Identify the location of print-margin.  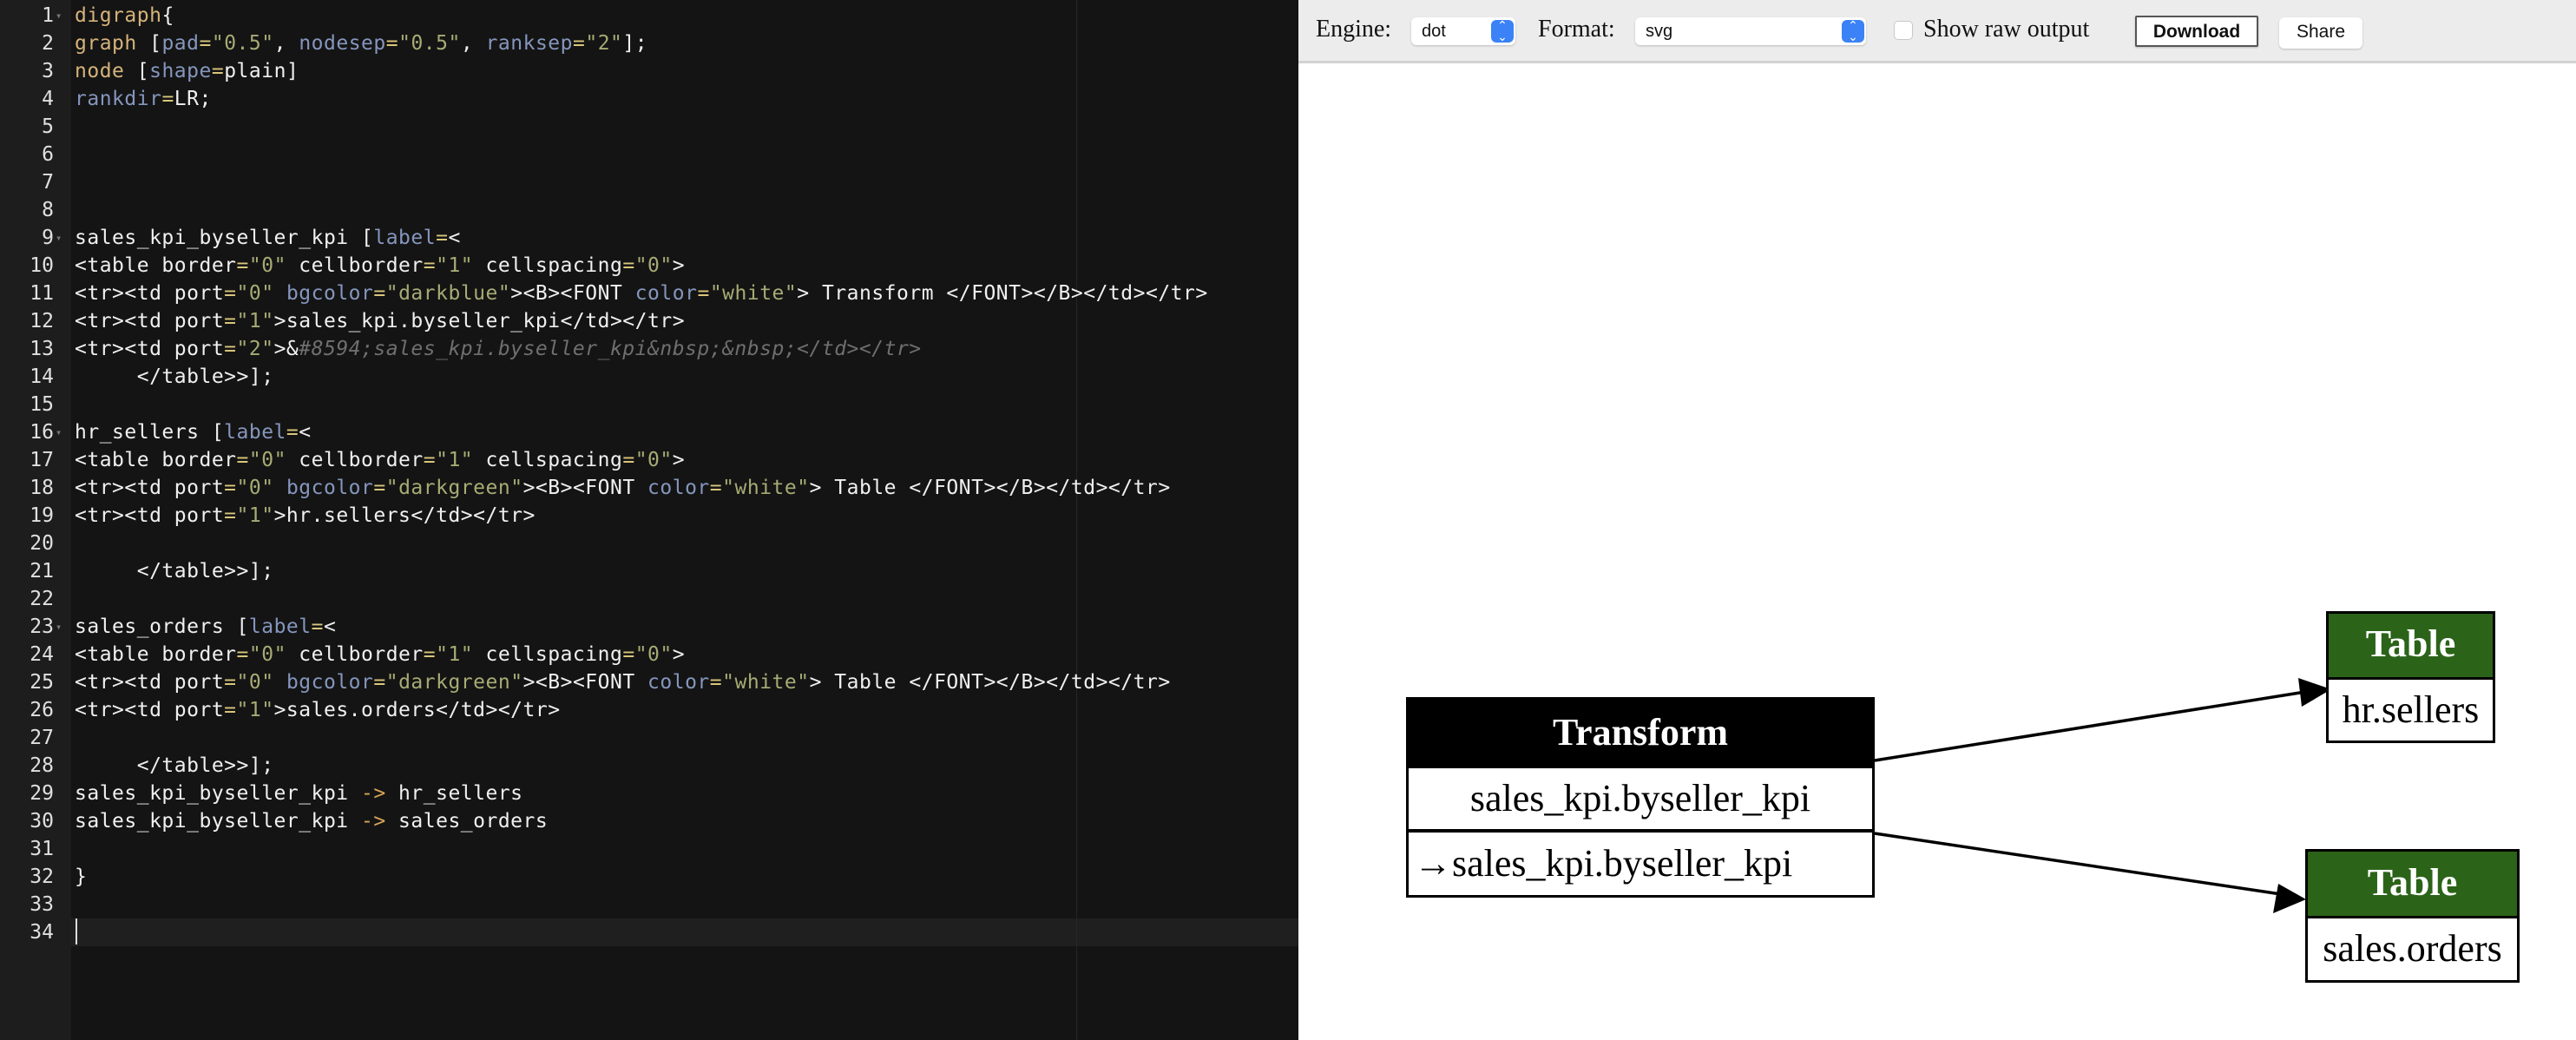
(1076, 520).